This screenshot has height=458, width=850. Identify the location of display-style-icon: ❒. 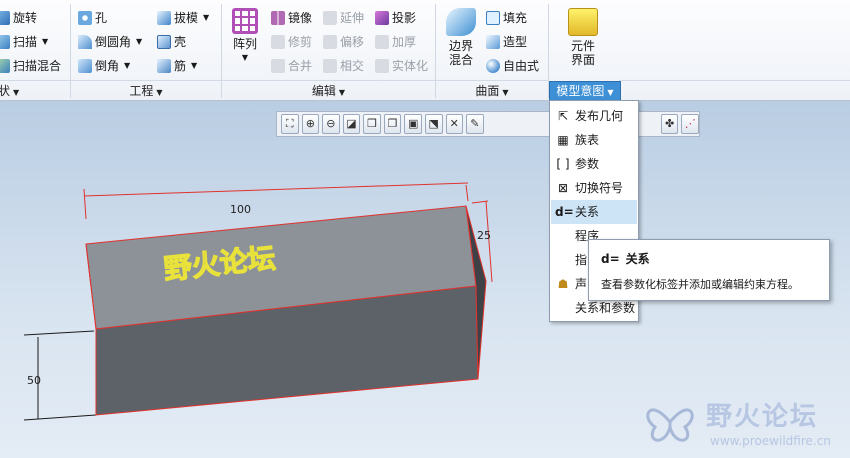
(372, 123).